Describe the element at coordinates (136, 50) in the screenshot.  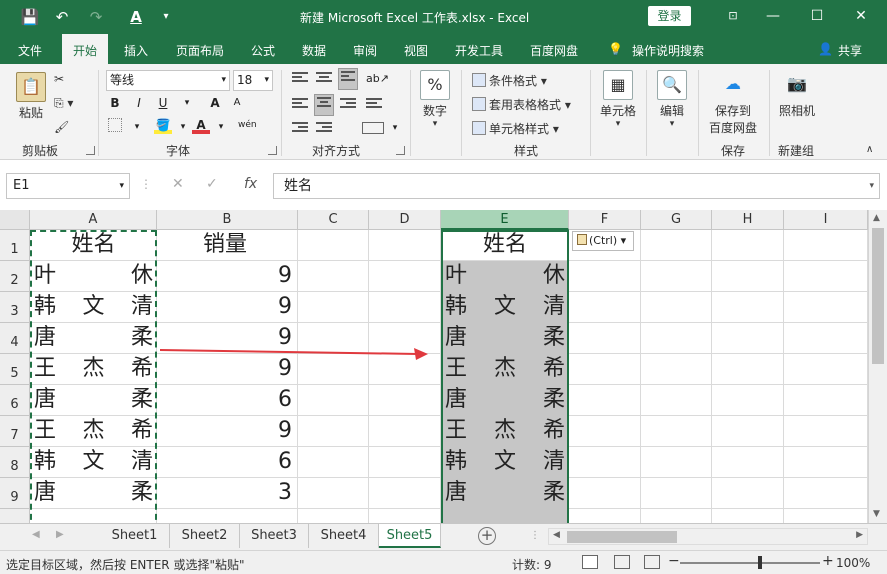
I see `tab-insert: 插入` at that location.